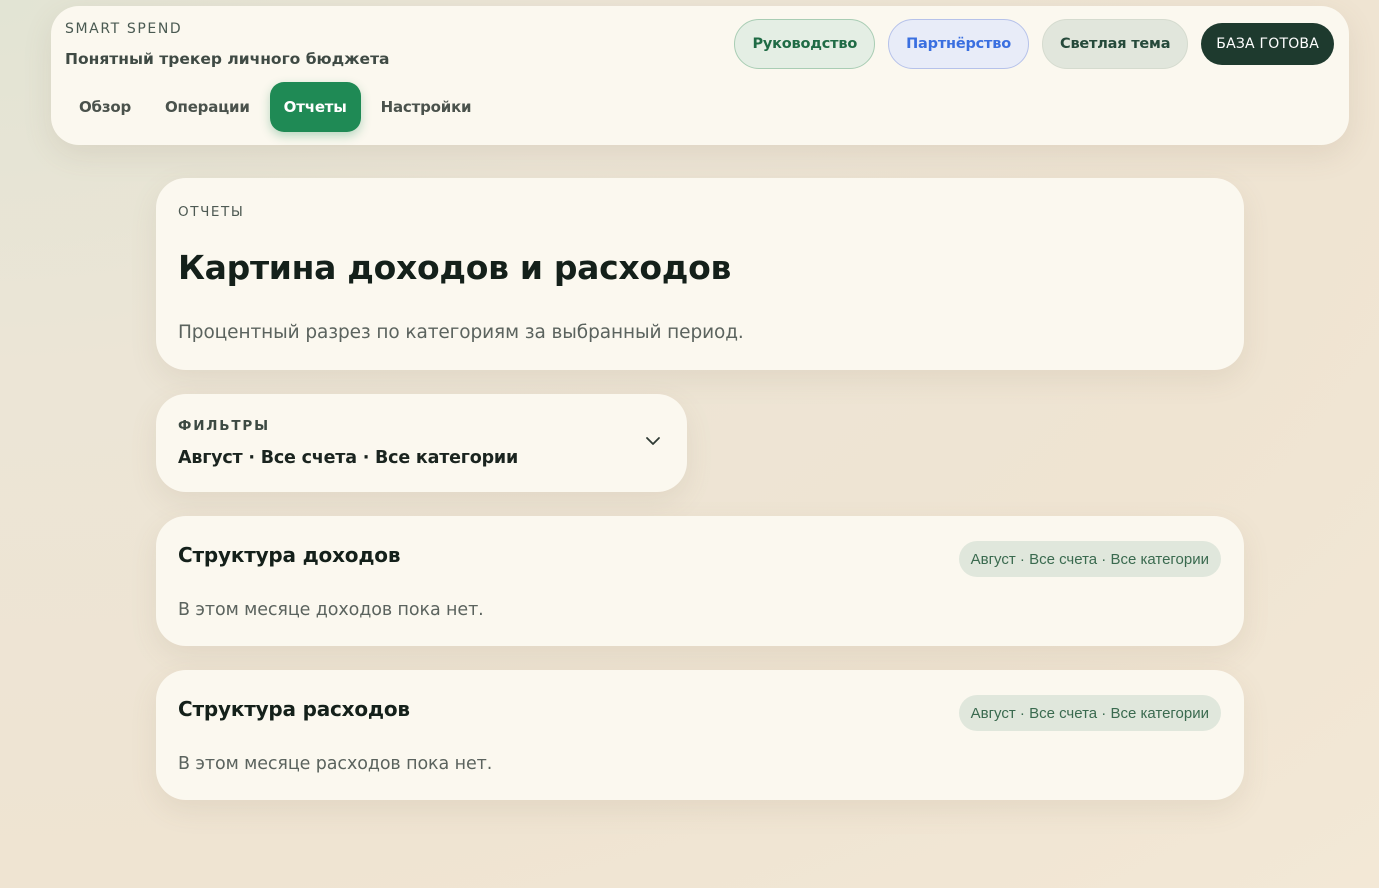 Image resolution: width=1379 pixels, height=888 pixels. What do you see at coordinates (335, 764) in the screenshot?
I see `expense-empty-message: В этом месяце расходов пока нет.` at bounding box center [335, 764].